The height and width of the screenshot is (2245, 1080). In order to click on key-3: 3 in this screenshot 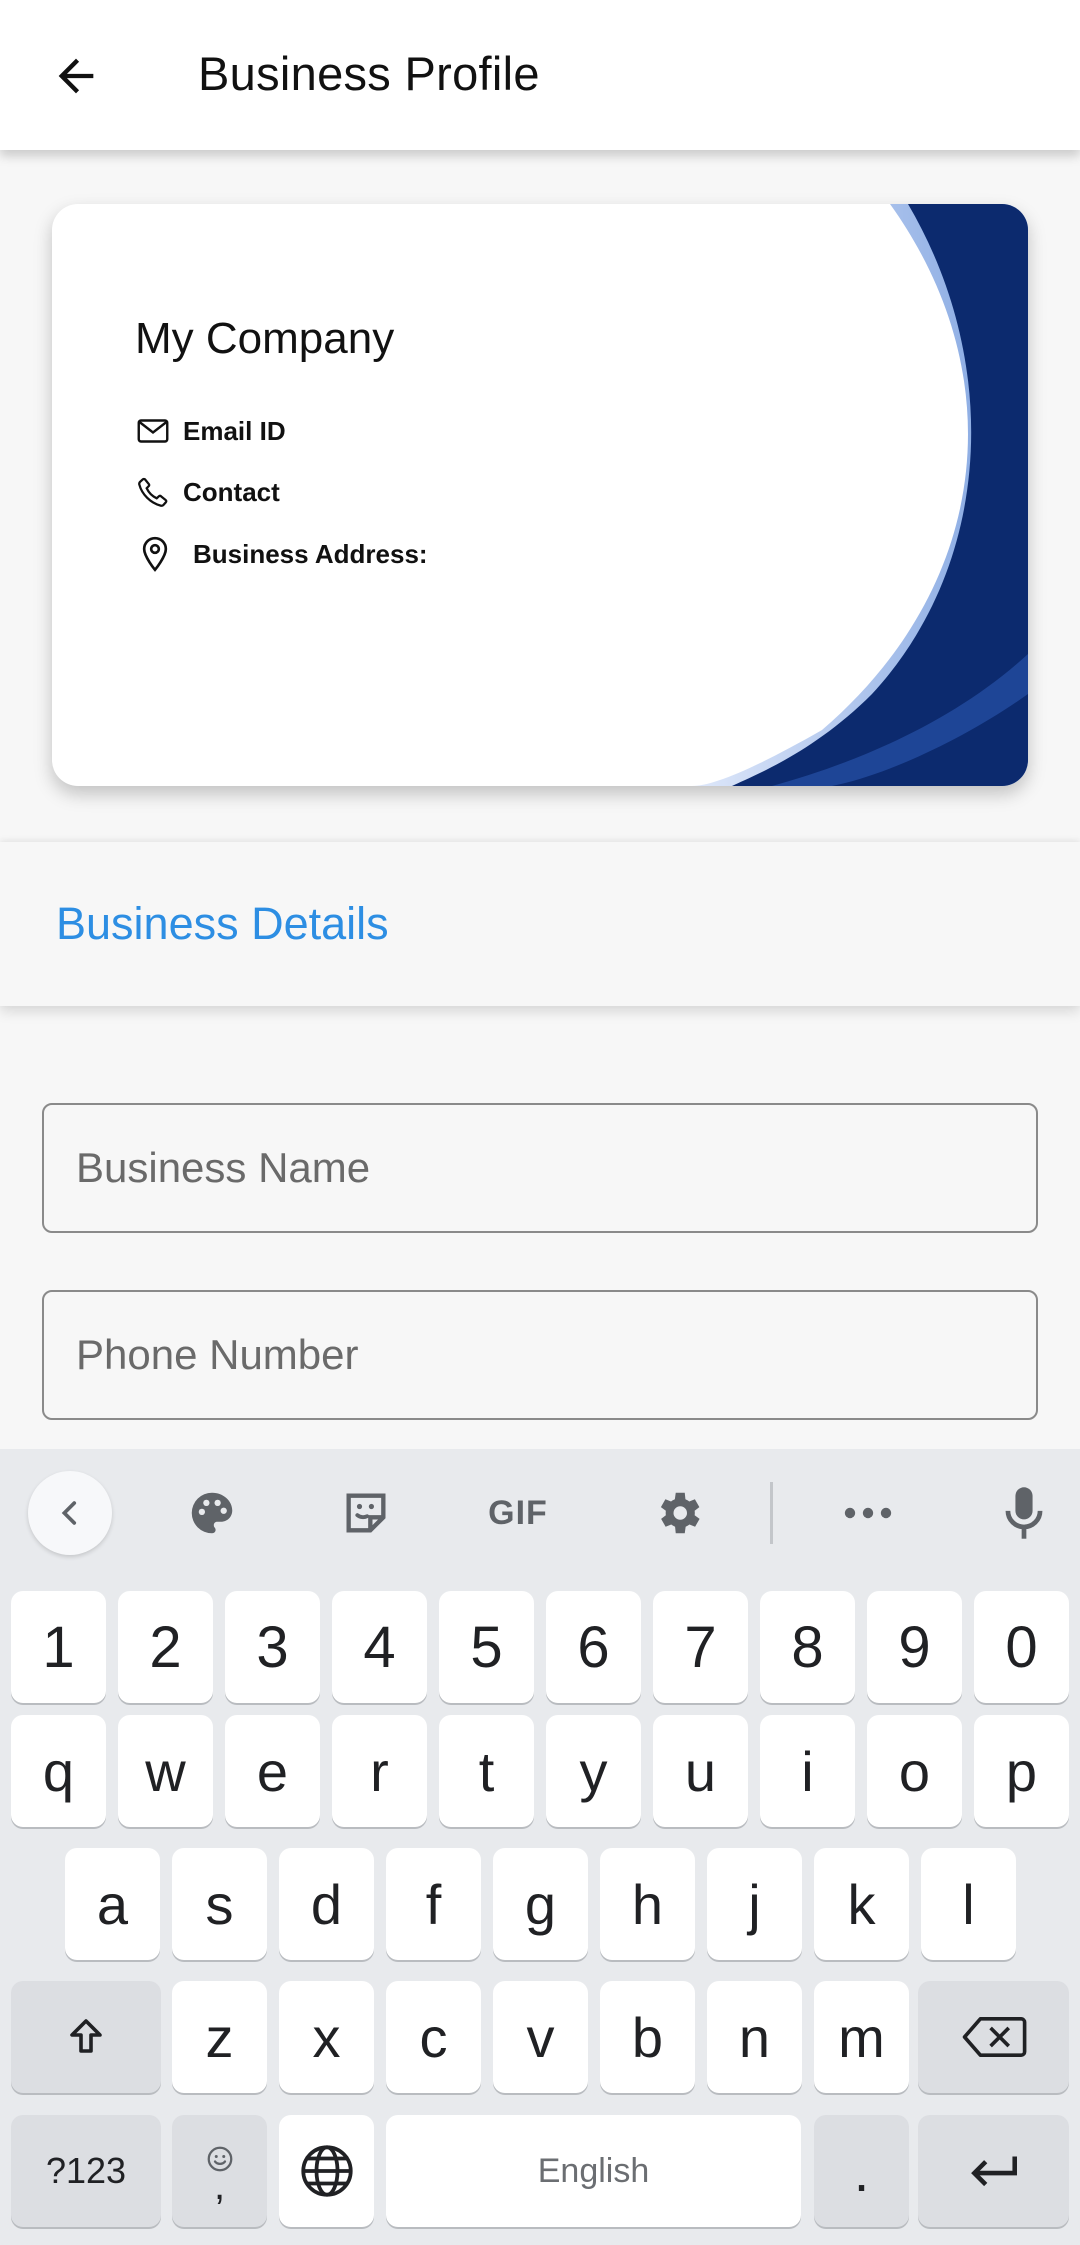, I will do `click(272, 1647)`.